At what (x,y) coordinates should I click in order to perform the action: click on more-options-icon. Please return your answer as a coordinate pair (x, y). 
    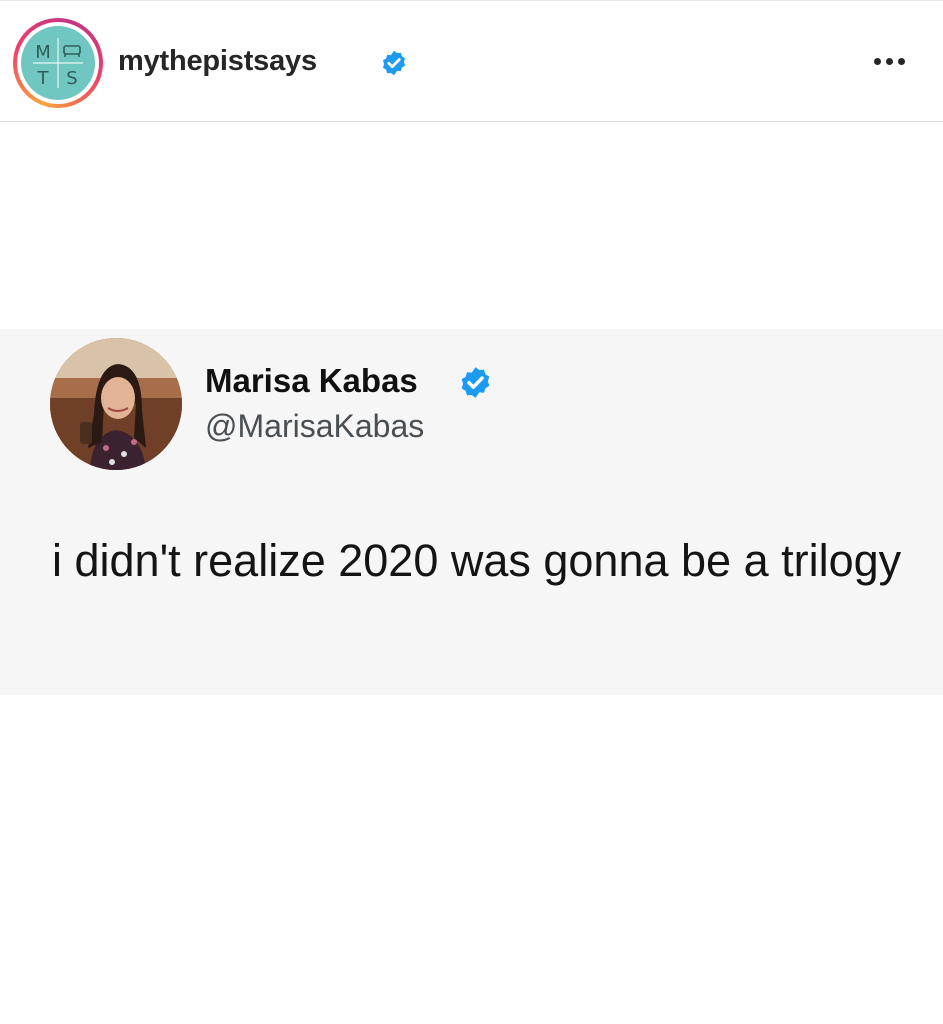
    Looking at the image, I should click on (877, 61).